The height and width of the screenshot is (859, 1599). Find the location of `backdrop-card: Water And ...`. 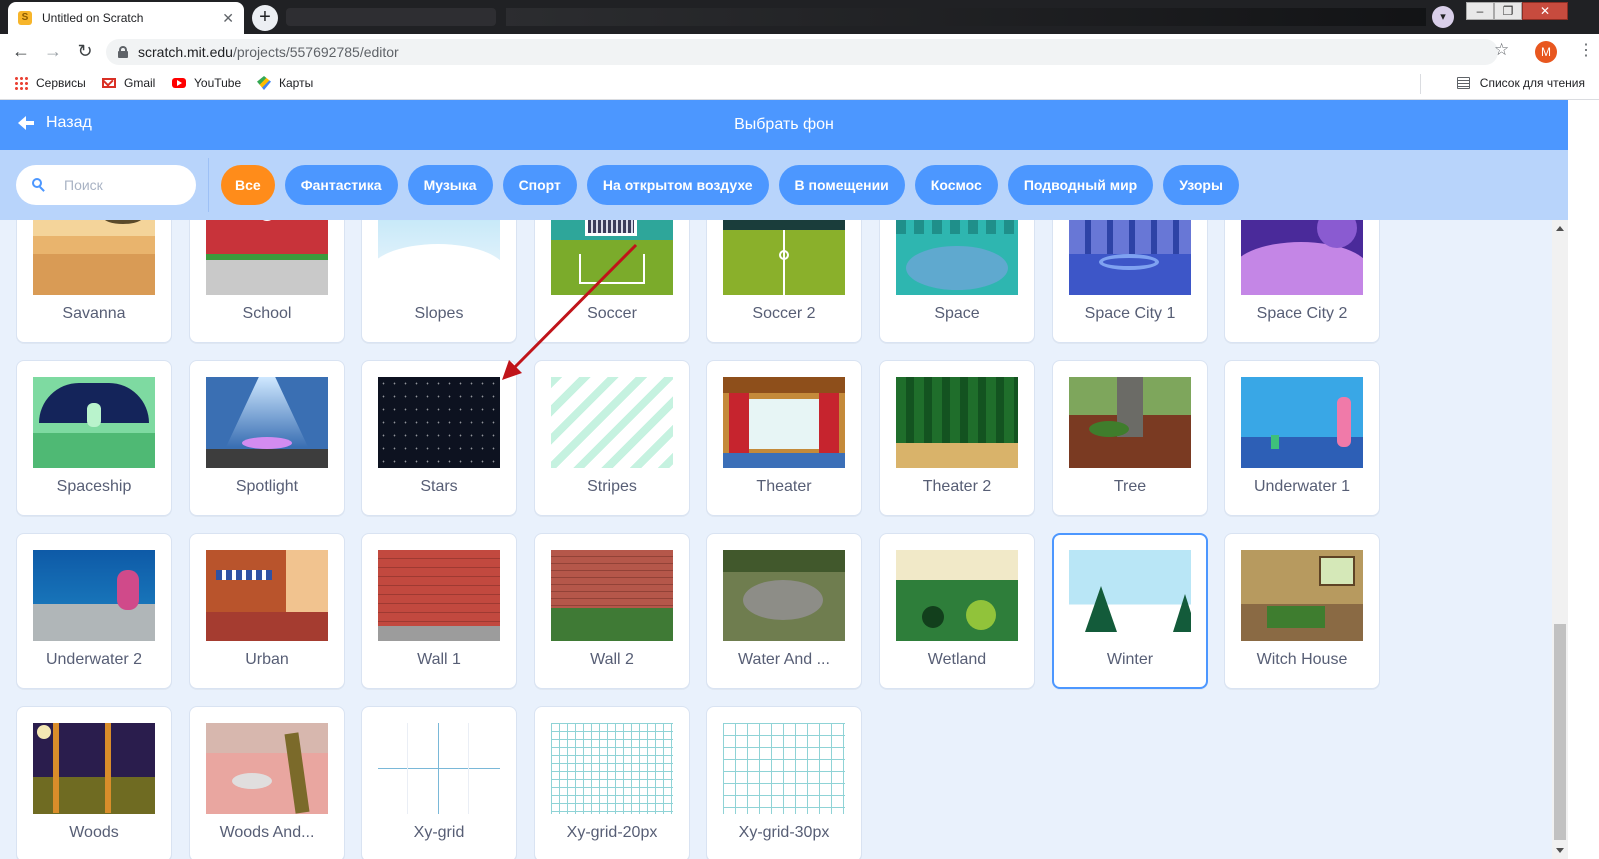

backdrop-card: Water And ... is located at coordinates (784, 611).